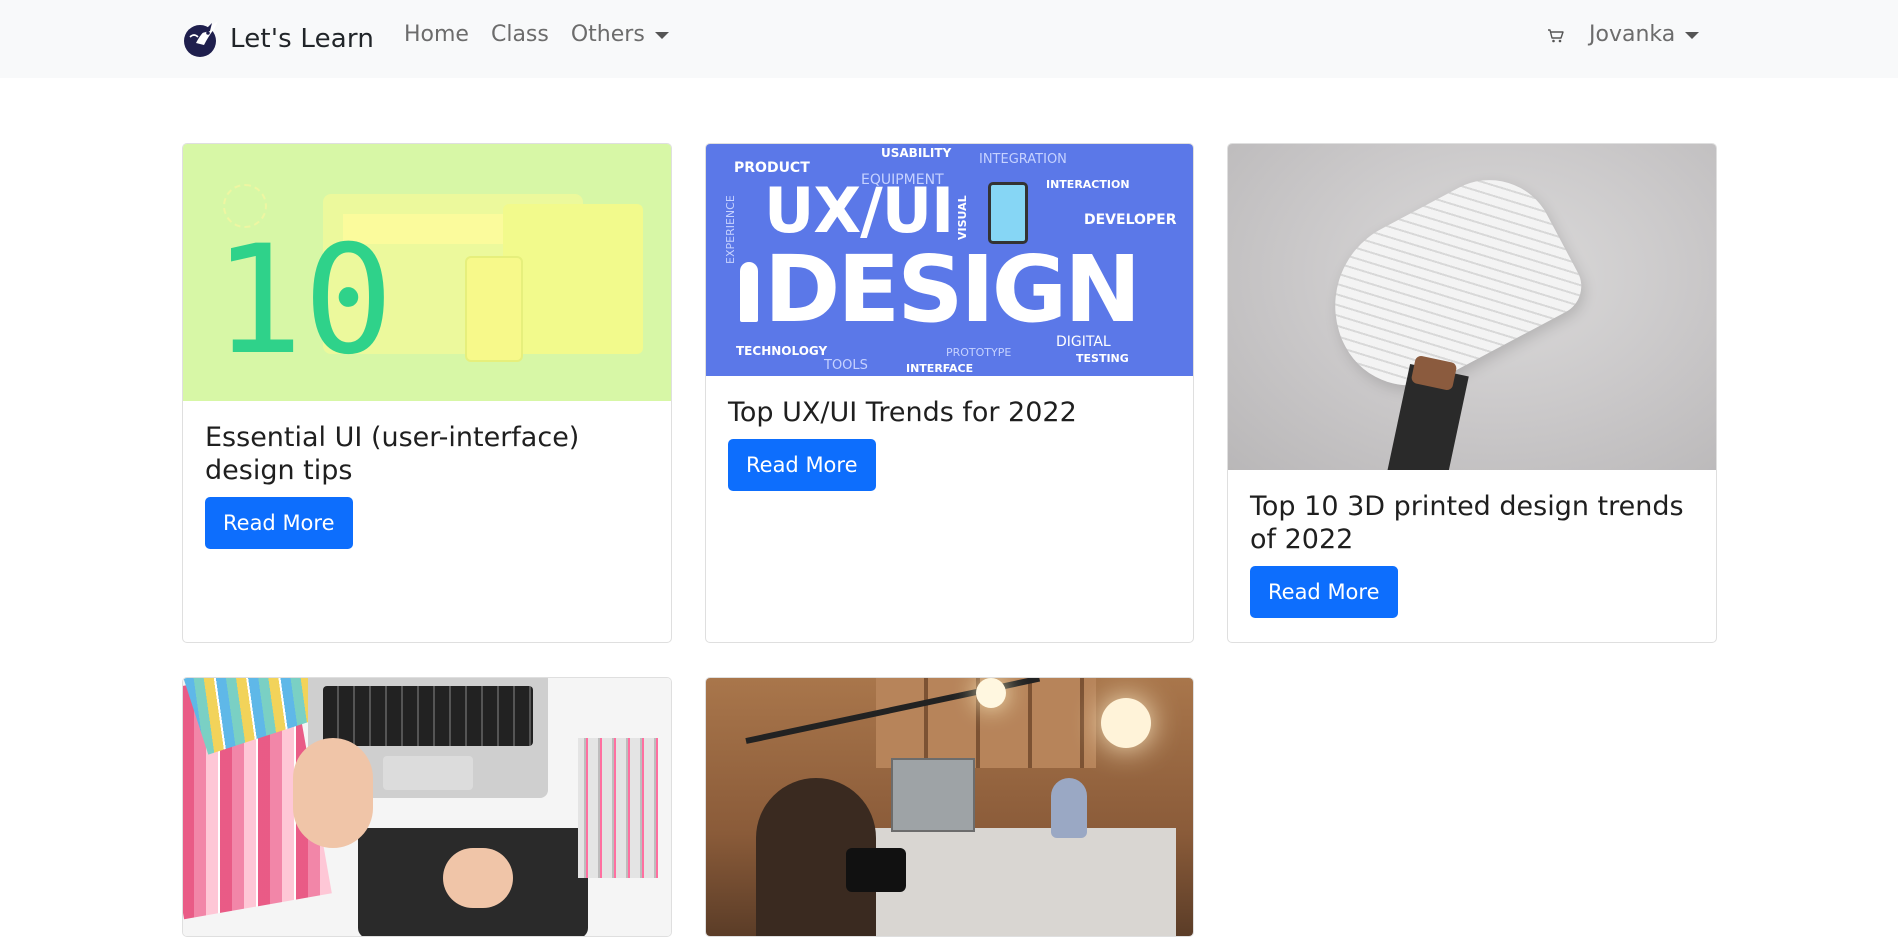 This screenshot has height=937, width=1898. Describe the element at coordinates (333, 793) in the screenshot. I see `hand-illustration` at that location.